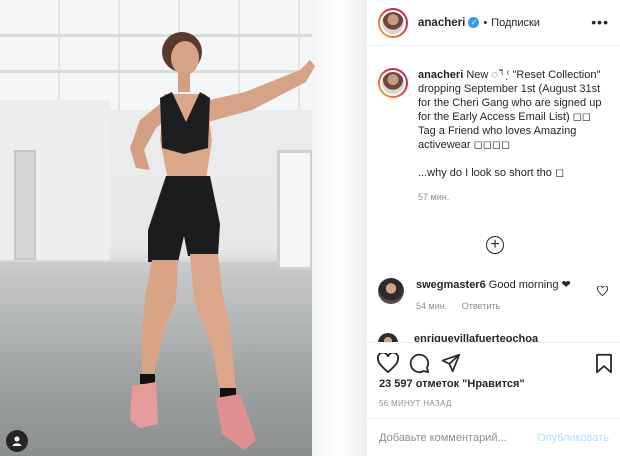  I want to click on comment-username: enriquevillafuerteochoa, so click(476, 337).